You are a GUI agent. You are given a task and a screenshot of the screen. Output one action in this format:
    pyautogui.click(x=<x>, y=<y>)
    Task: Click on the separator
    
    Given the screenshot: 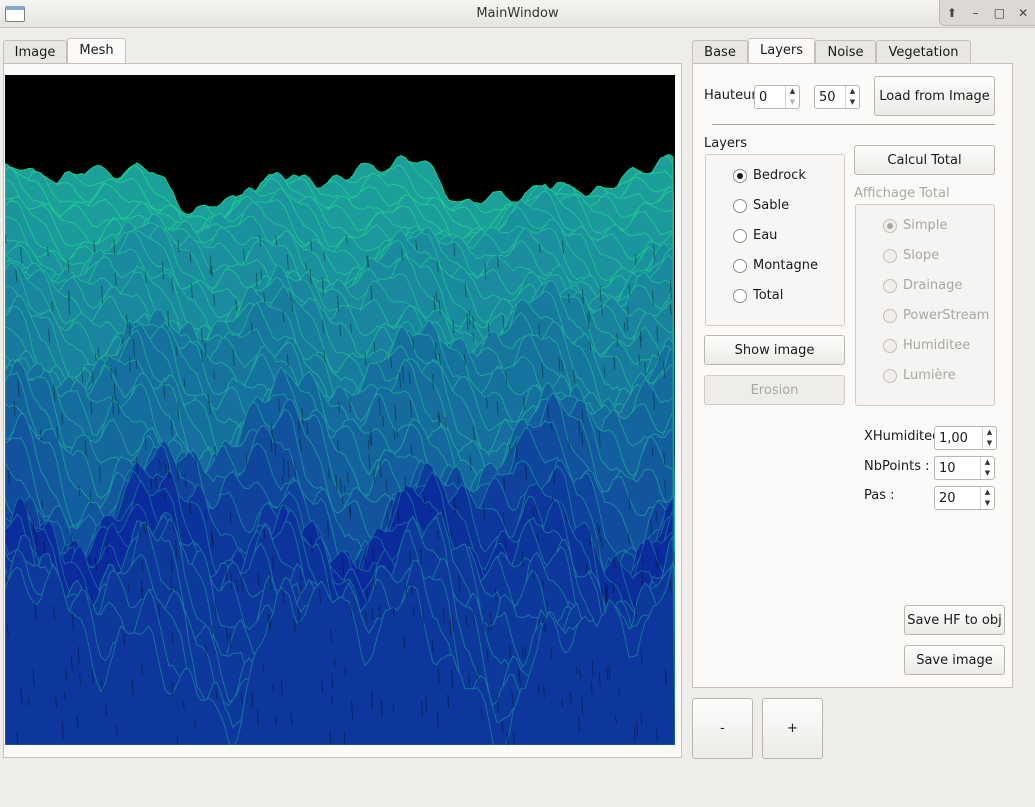 What is the action you would take?
    pyautogui.click(x=853, y=124)
    